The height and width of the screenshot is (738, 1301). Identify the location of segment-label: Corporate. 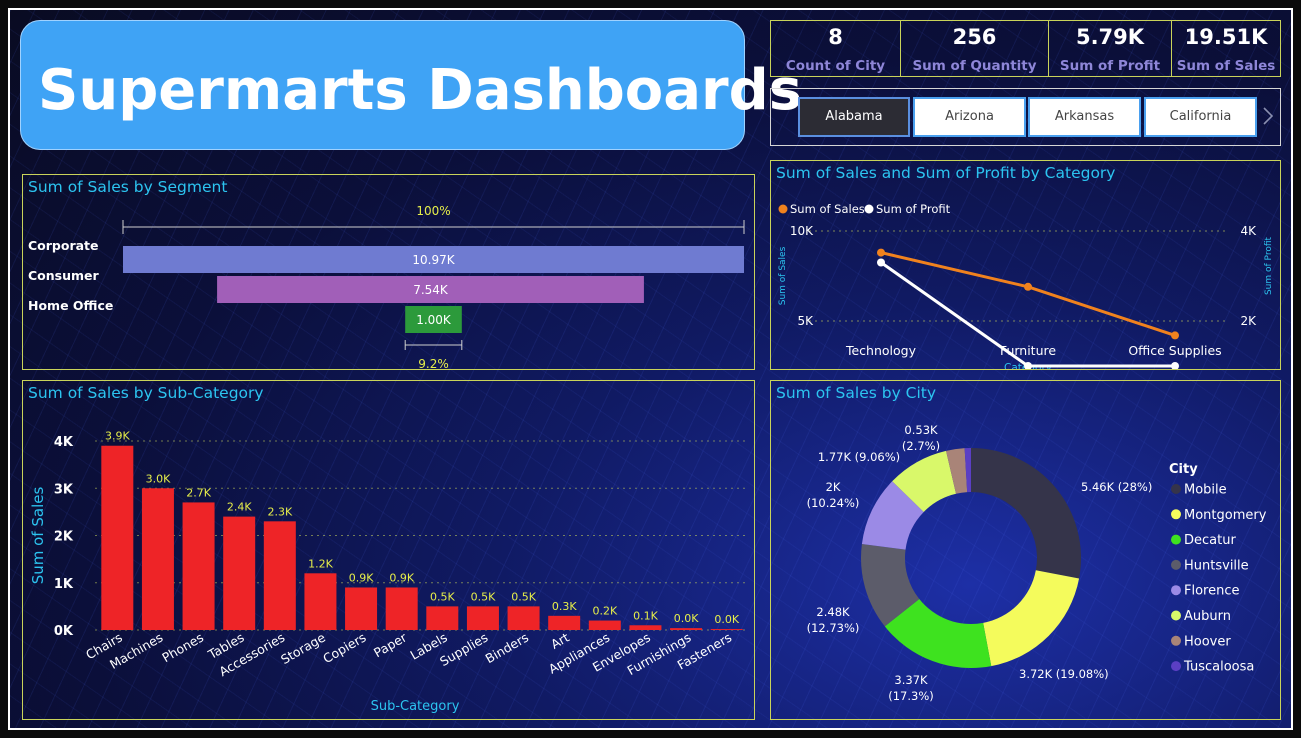
(63, 245).